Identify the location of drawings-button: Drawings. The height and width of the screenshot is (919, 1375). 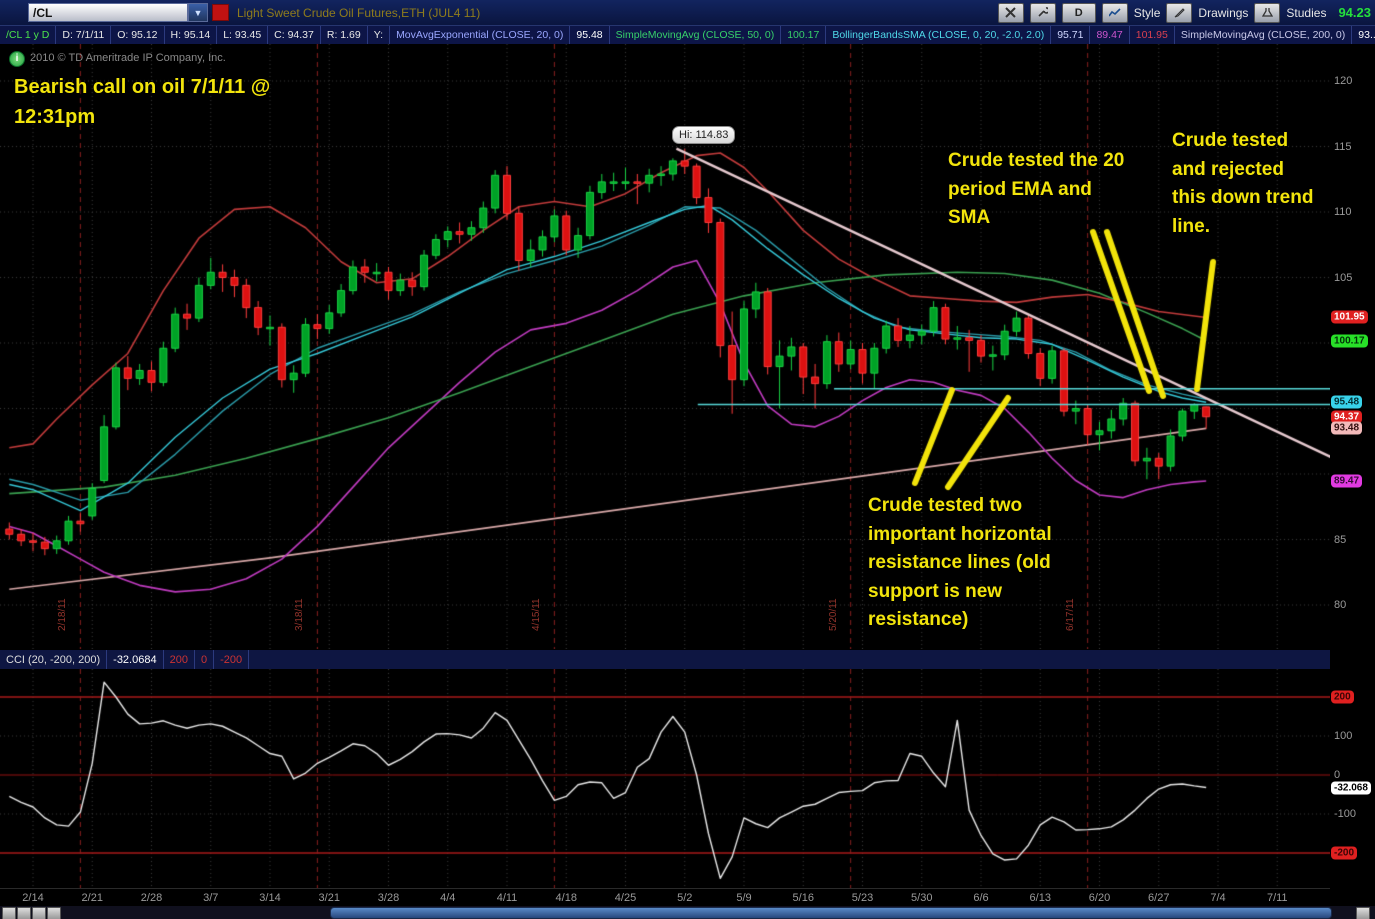
(1223, 13).